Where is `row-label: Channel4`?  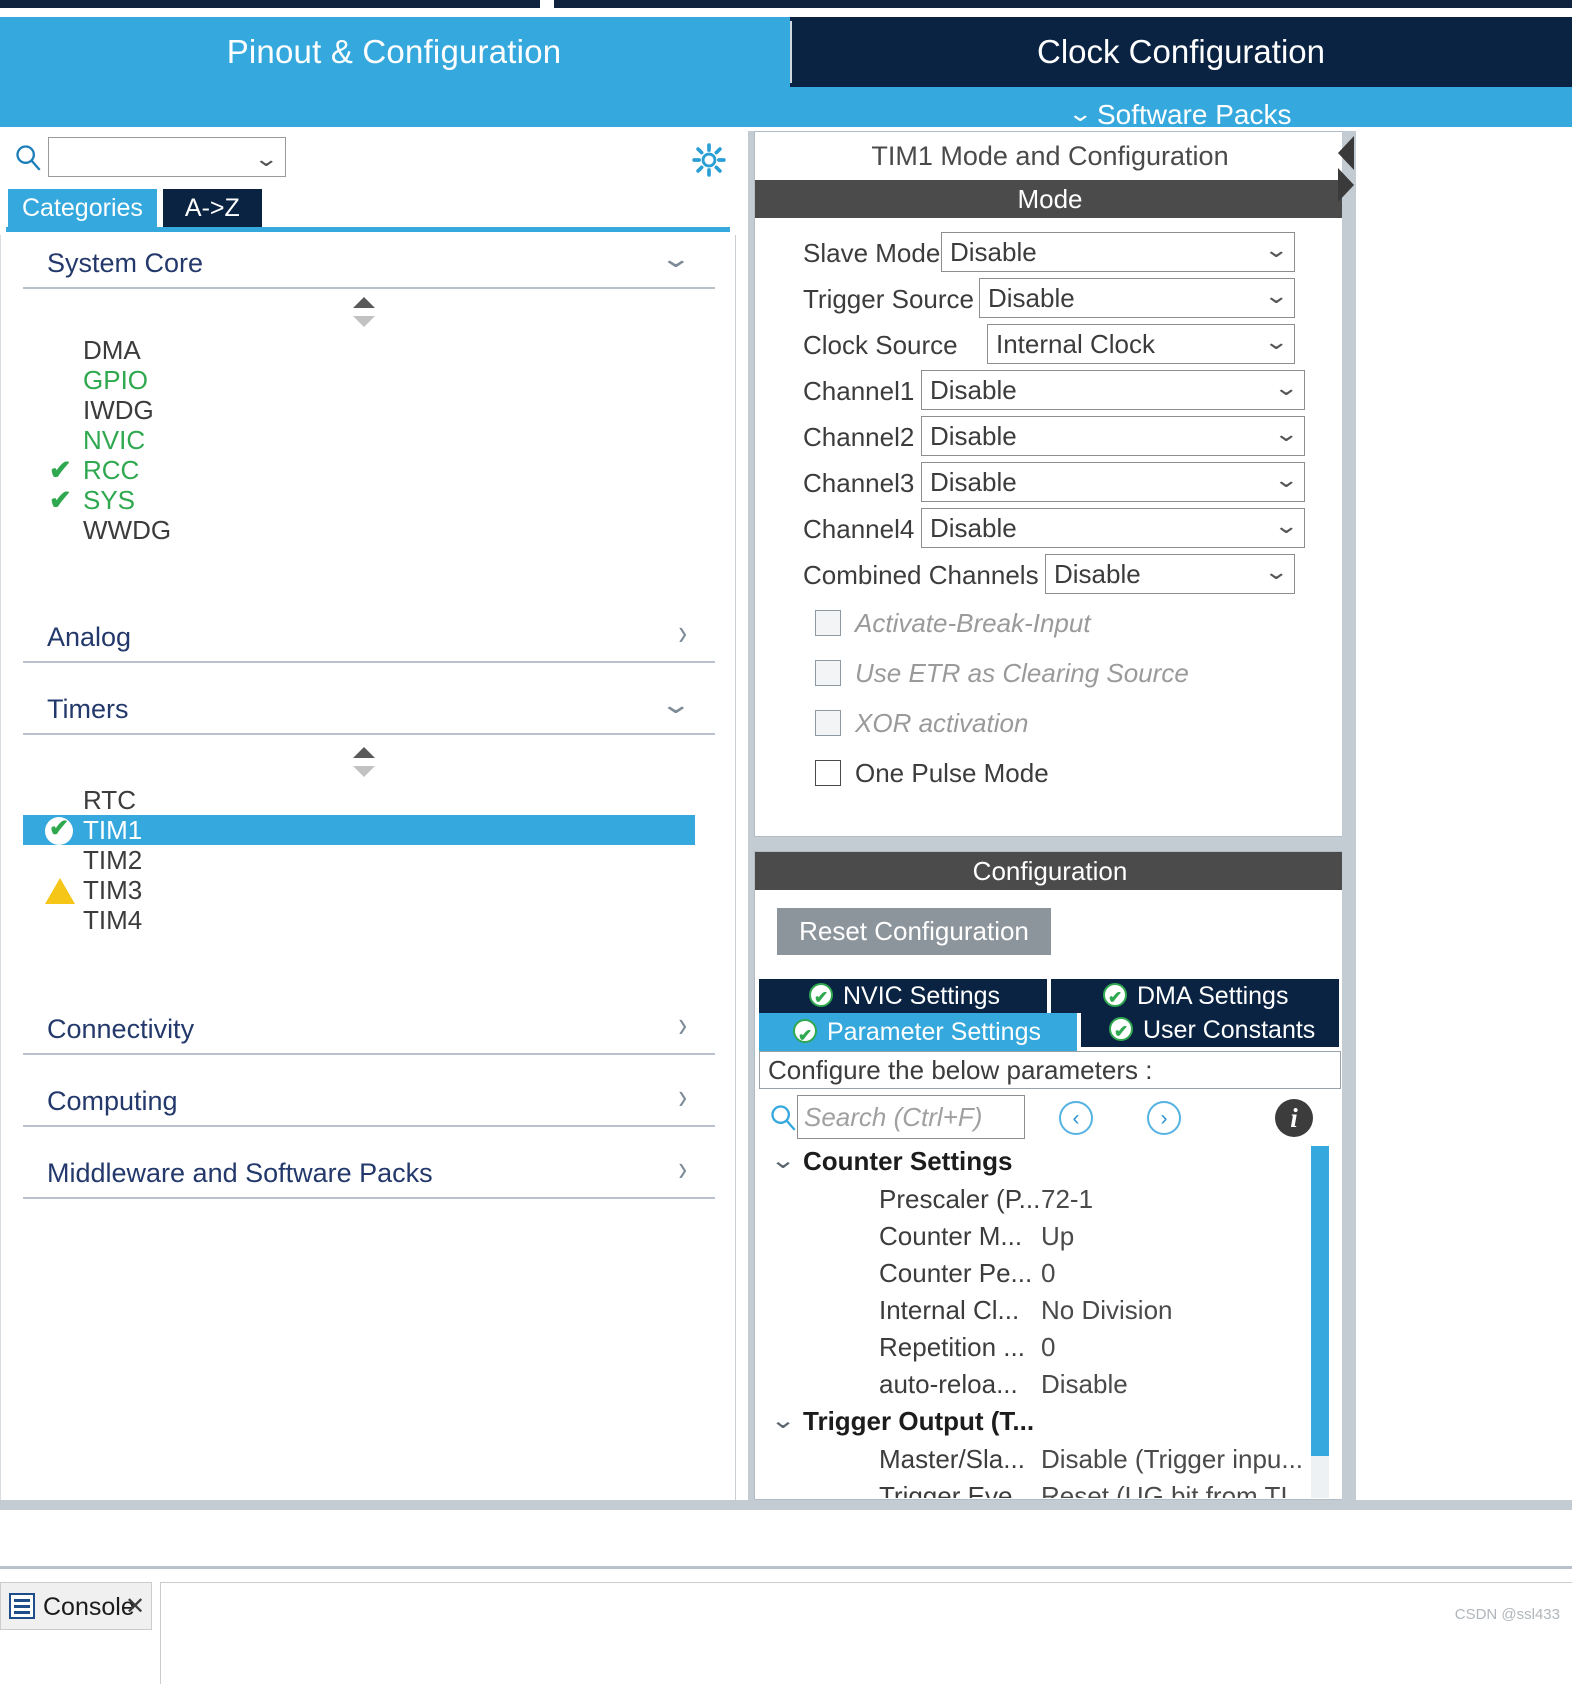
row-label: Channel4 is located at coordinates (859, 529).